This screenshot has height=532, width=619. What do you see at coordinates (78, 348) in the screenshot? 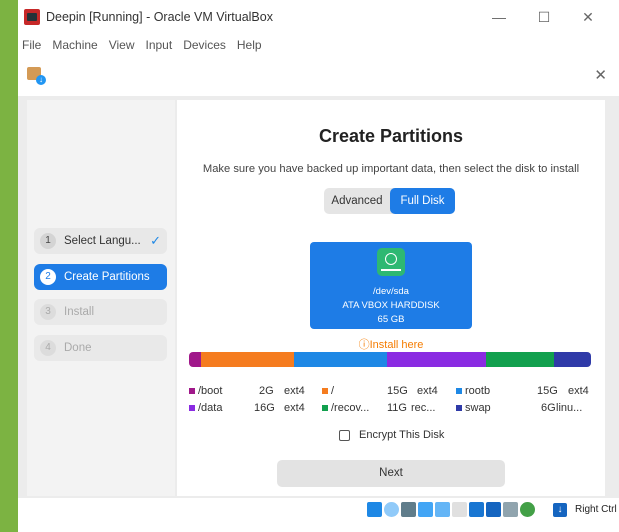
I see `step-label: Done` at bounding box center [78, 348].